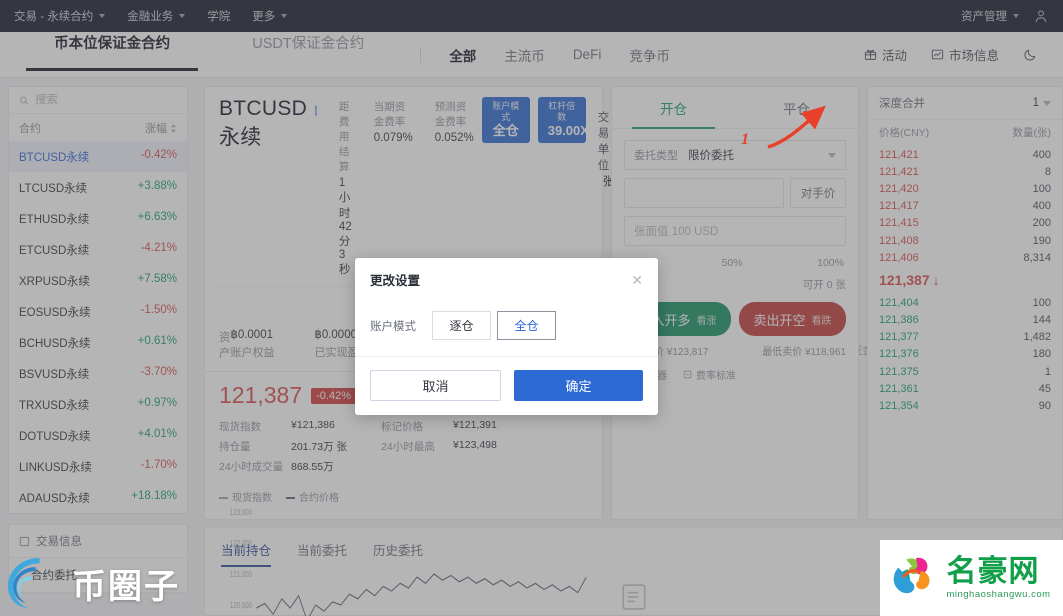 The image size is (1063, 616). Describe the element at coordinates (796, 107) in the screenshot. I see `tab-close-position: 平仓` at that location.